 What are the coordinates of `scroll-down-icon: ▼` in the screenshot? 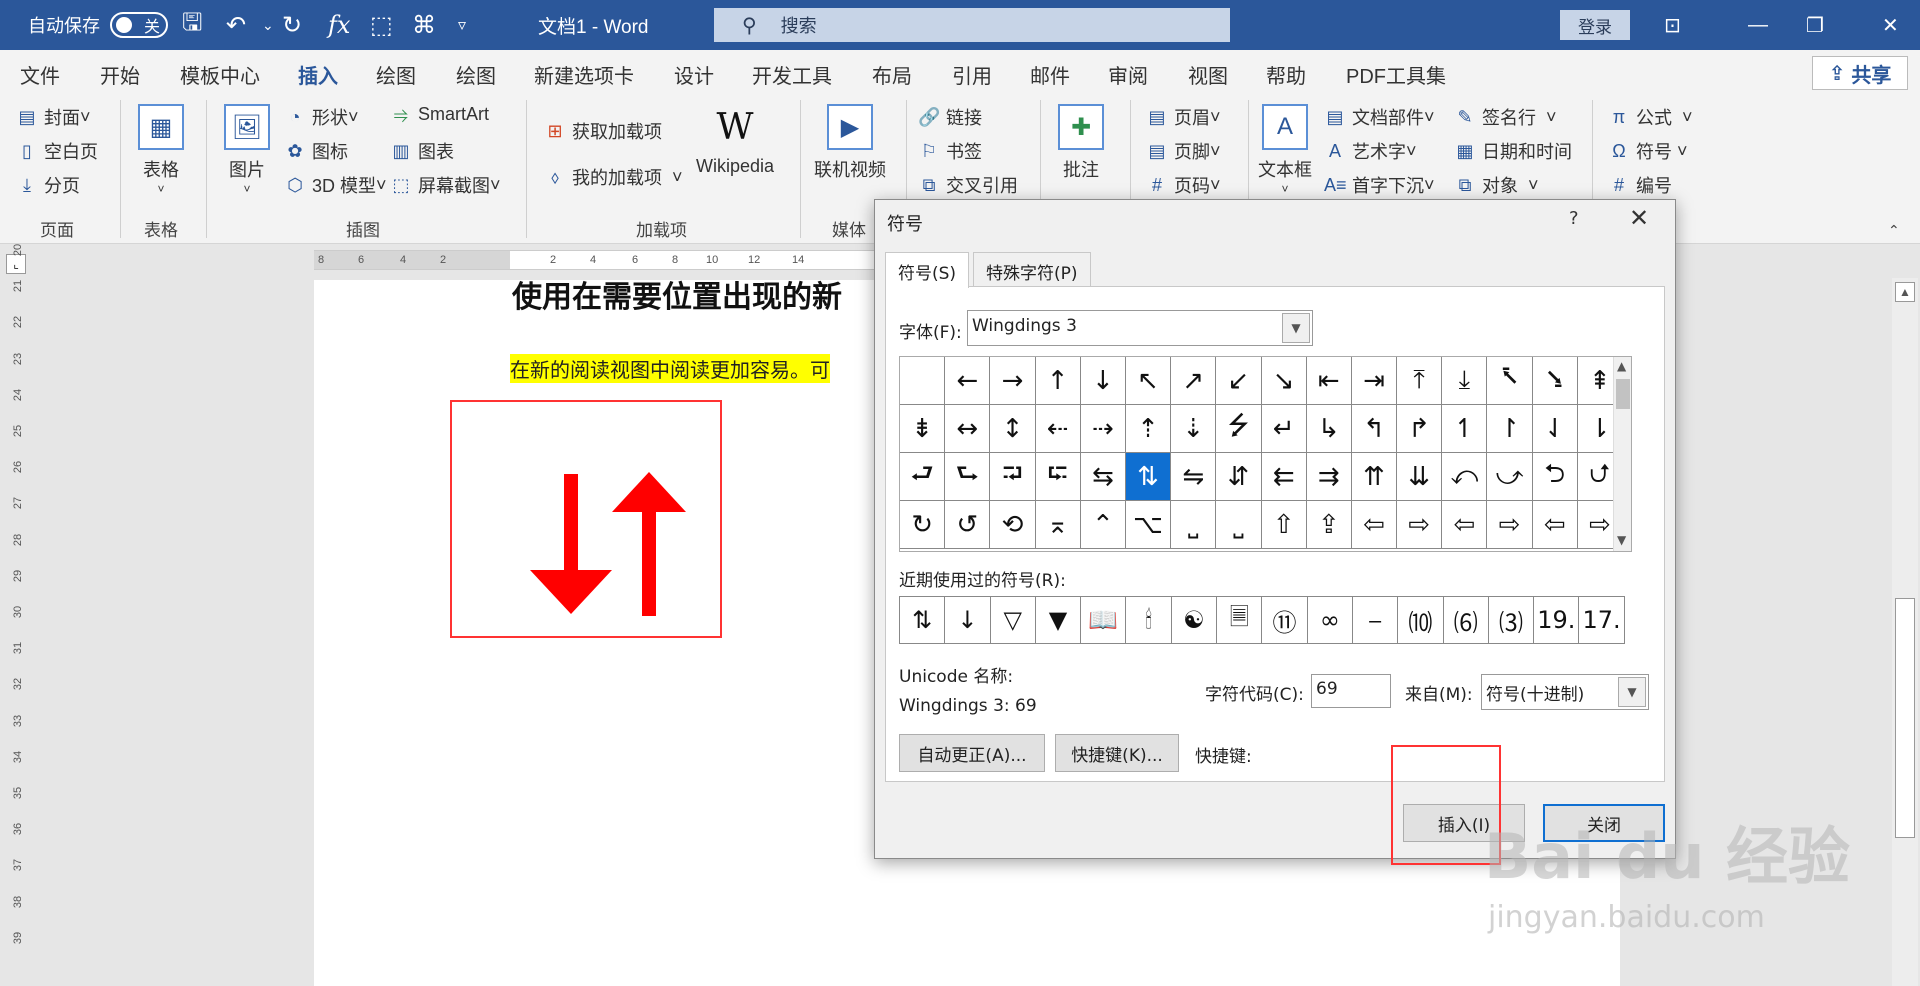 It's located at (1621, 540).